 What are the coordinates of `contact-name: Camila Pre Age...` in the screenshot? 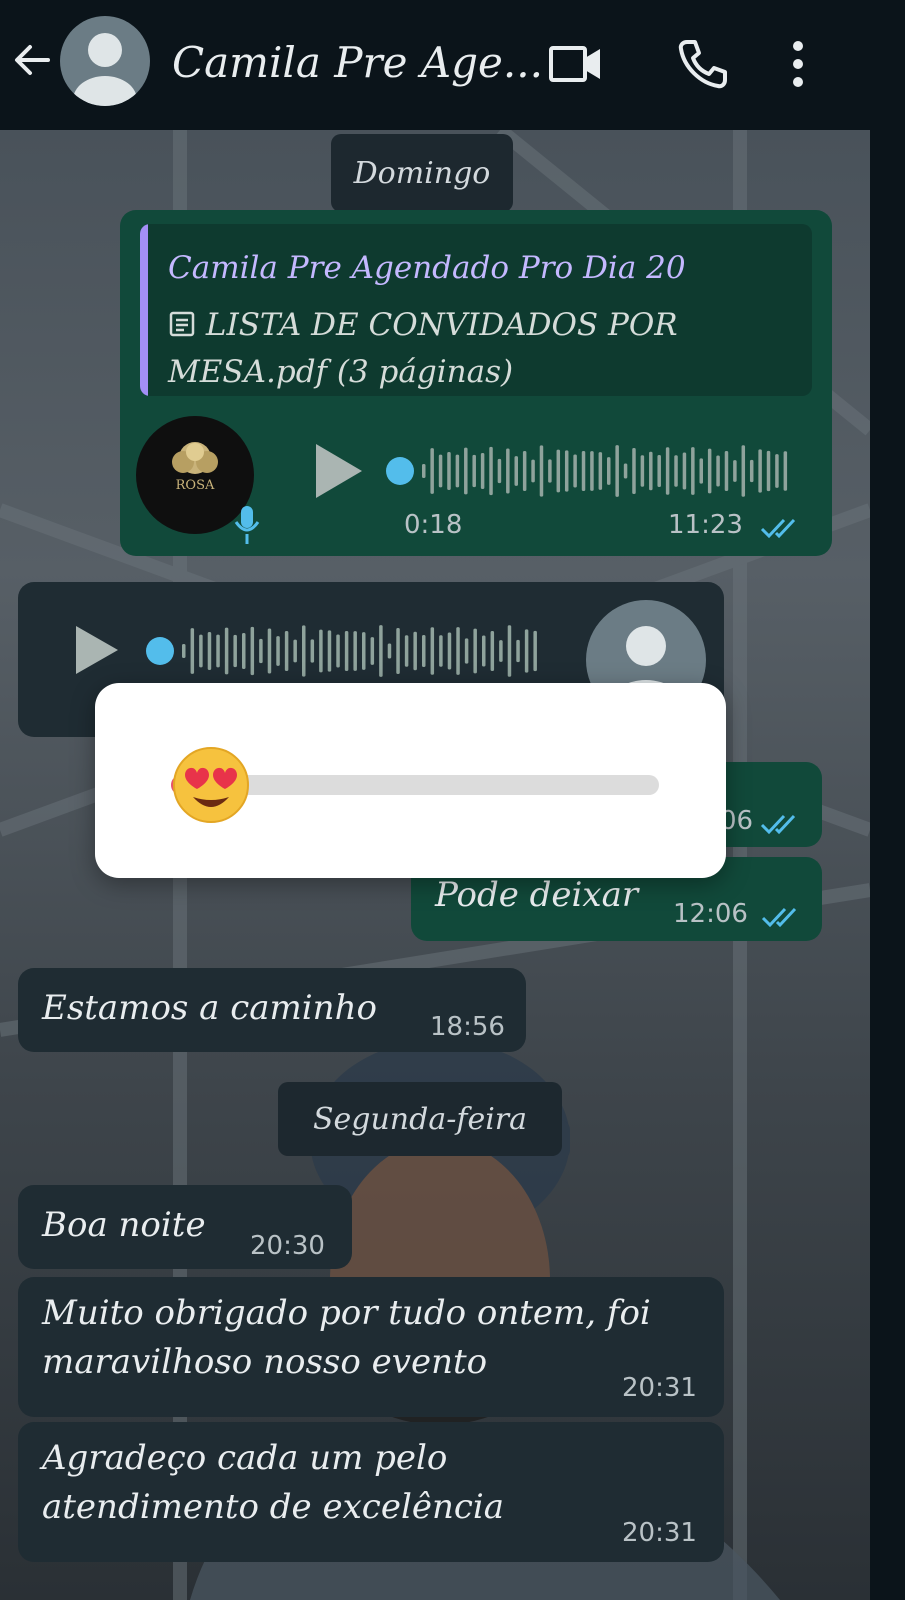 It's located at (357, 62).